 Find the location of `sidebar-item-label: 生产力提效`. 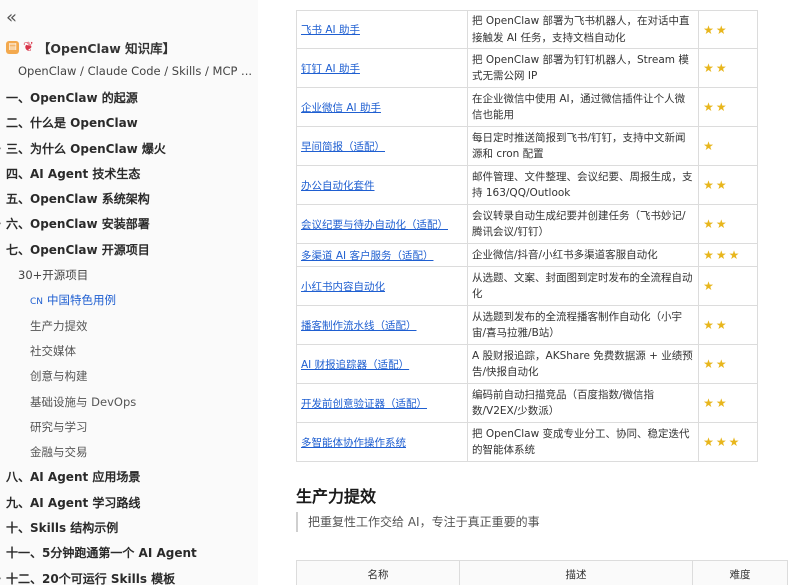

sidebar-item-label: 生产力提效 is located at coordinates (59, 325).